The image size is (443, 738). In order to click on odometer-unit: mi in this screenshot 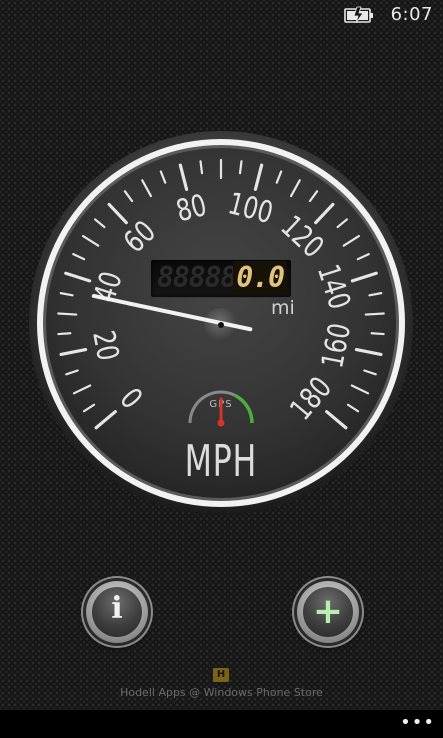, I will do `click(283, 308)`.